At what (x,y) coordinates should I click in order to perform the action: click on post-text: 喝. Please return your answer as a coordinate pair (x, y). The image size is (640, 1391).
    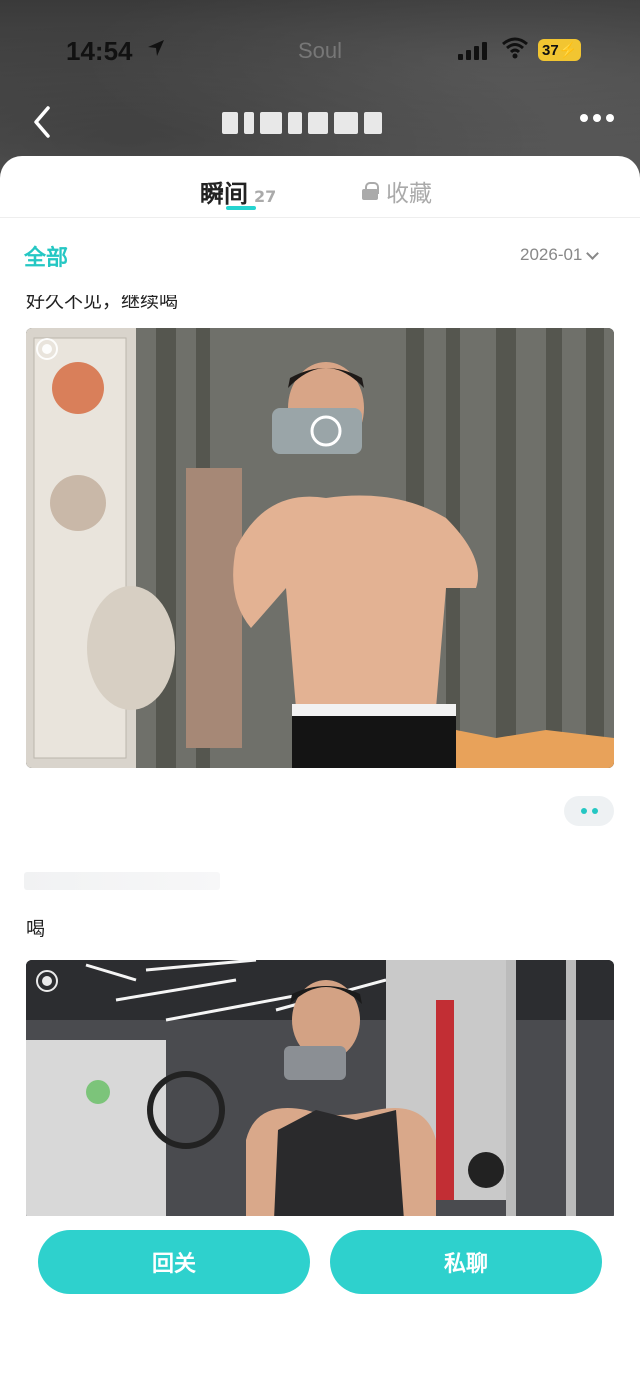
    Looking at the image, I should click on (36, 929).